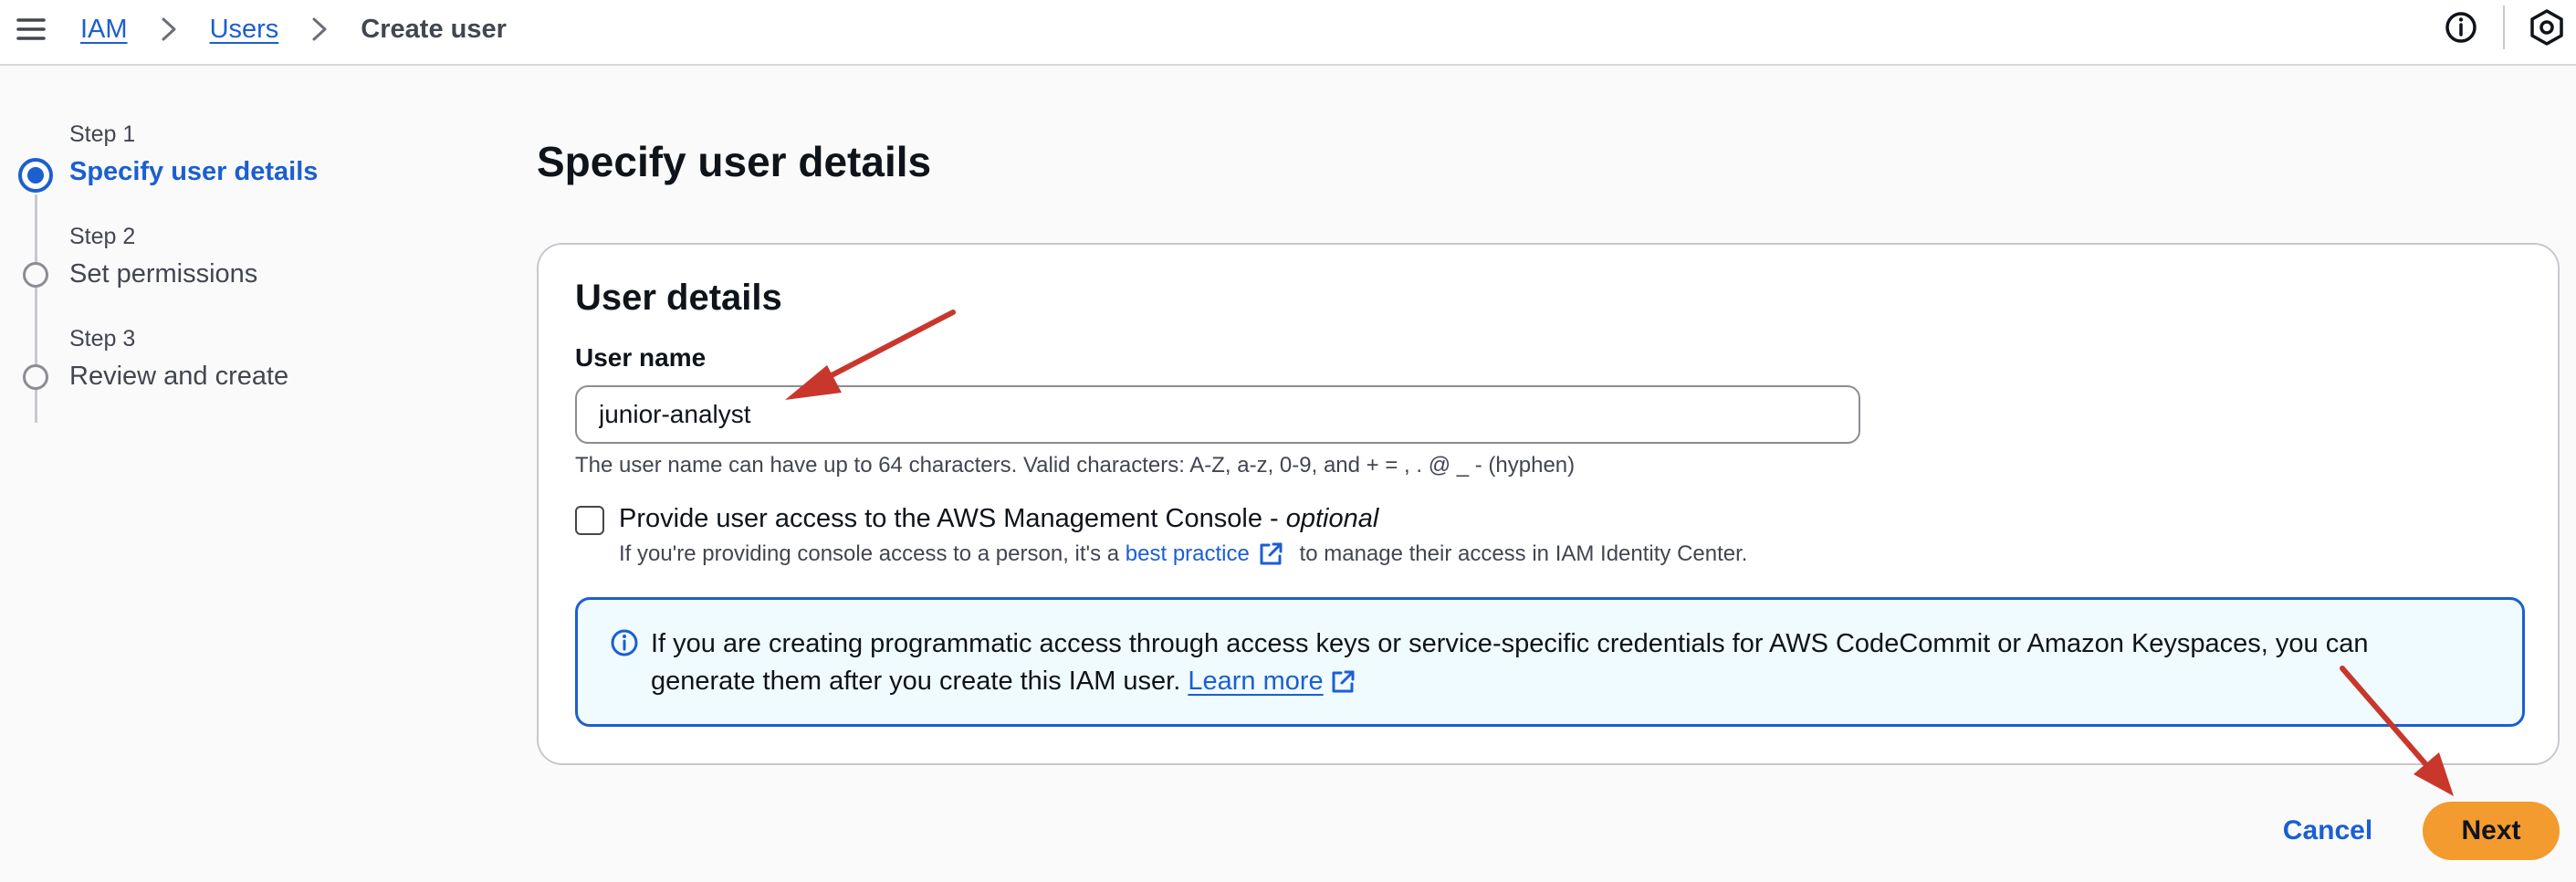 The height and width of the screenshot is (882, 2576). What do you see at coordinates (179, 376) in the screenshot?
I see `step-3-title: Review and create` at bounding box center [179, 376].